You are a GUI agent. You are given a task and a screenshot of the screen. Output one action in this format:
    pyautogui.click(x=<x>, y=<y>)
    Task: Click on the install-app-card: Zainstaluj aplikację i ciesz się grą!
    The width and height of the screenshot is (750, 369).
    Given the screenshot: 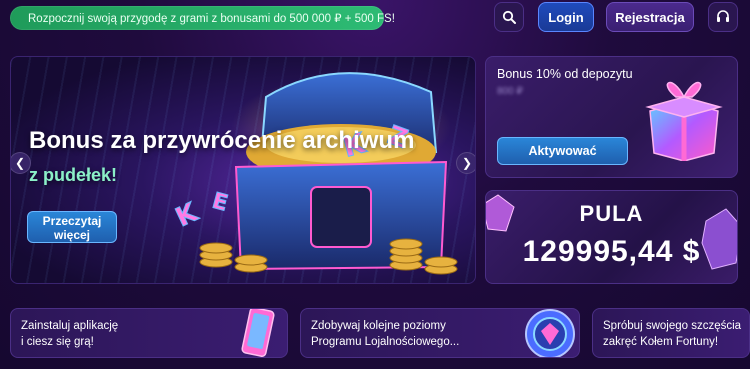 What is the action you would take?
    pyautogui.click(x=149, y=333)
    